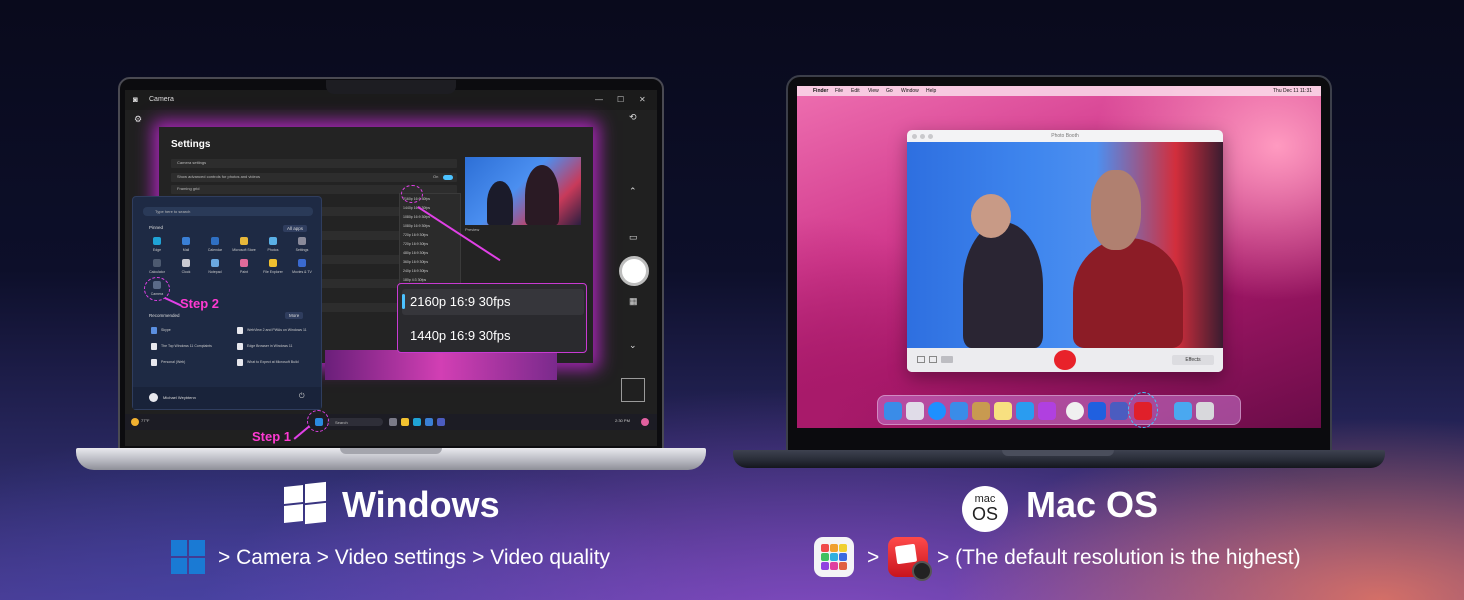  Describe the element at coordinates (460, 301) in the screenshot. I see `callout-option-2160p: 2160p 16:9 30fps` at that location.